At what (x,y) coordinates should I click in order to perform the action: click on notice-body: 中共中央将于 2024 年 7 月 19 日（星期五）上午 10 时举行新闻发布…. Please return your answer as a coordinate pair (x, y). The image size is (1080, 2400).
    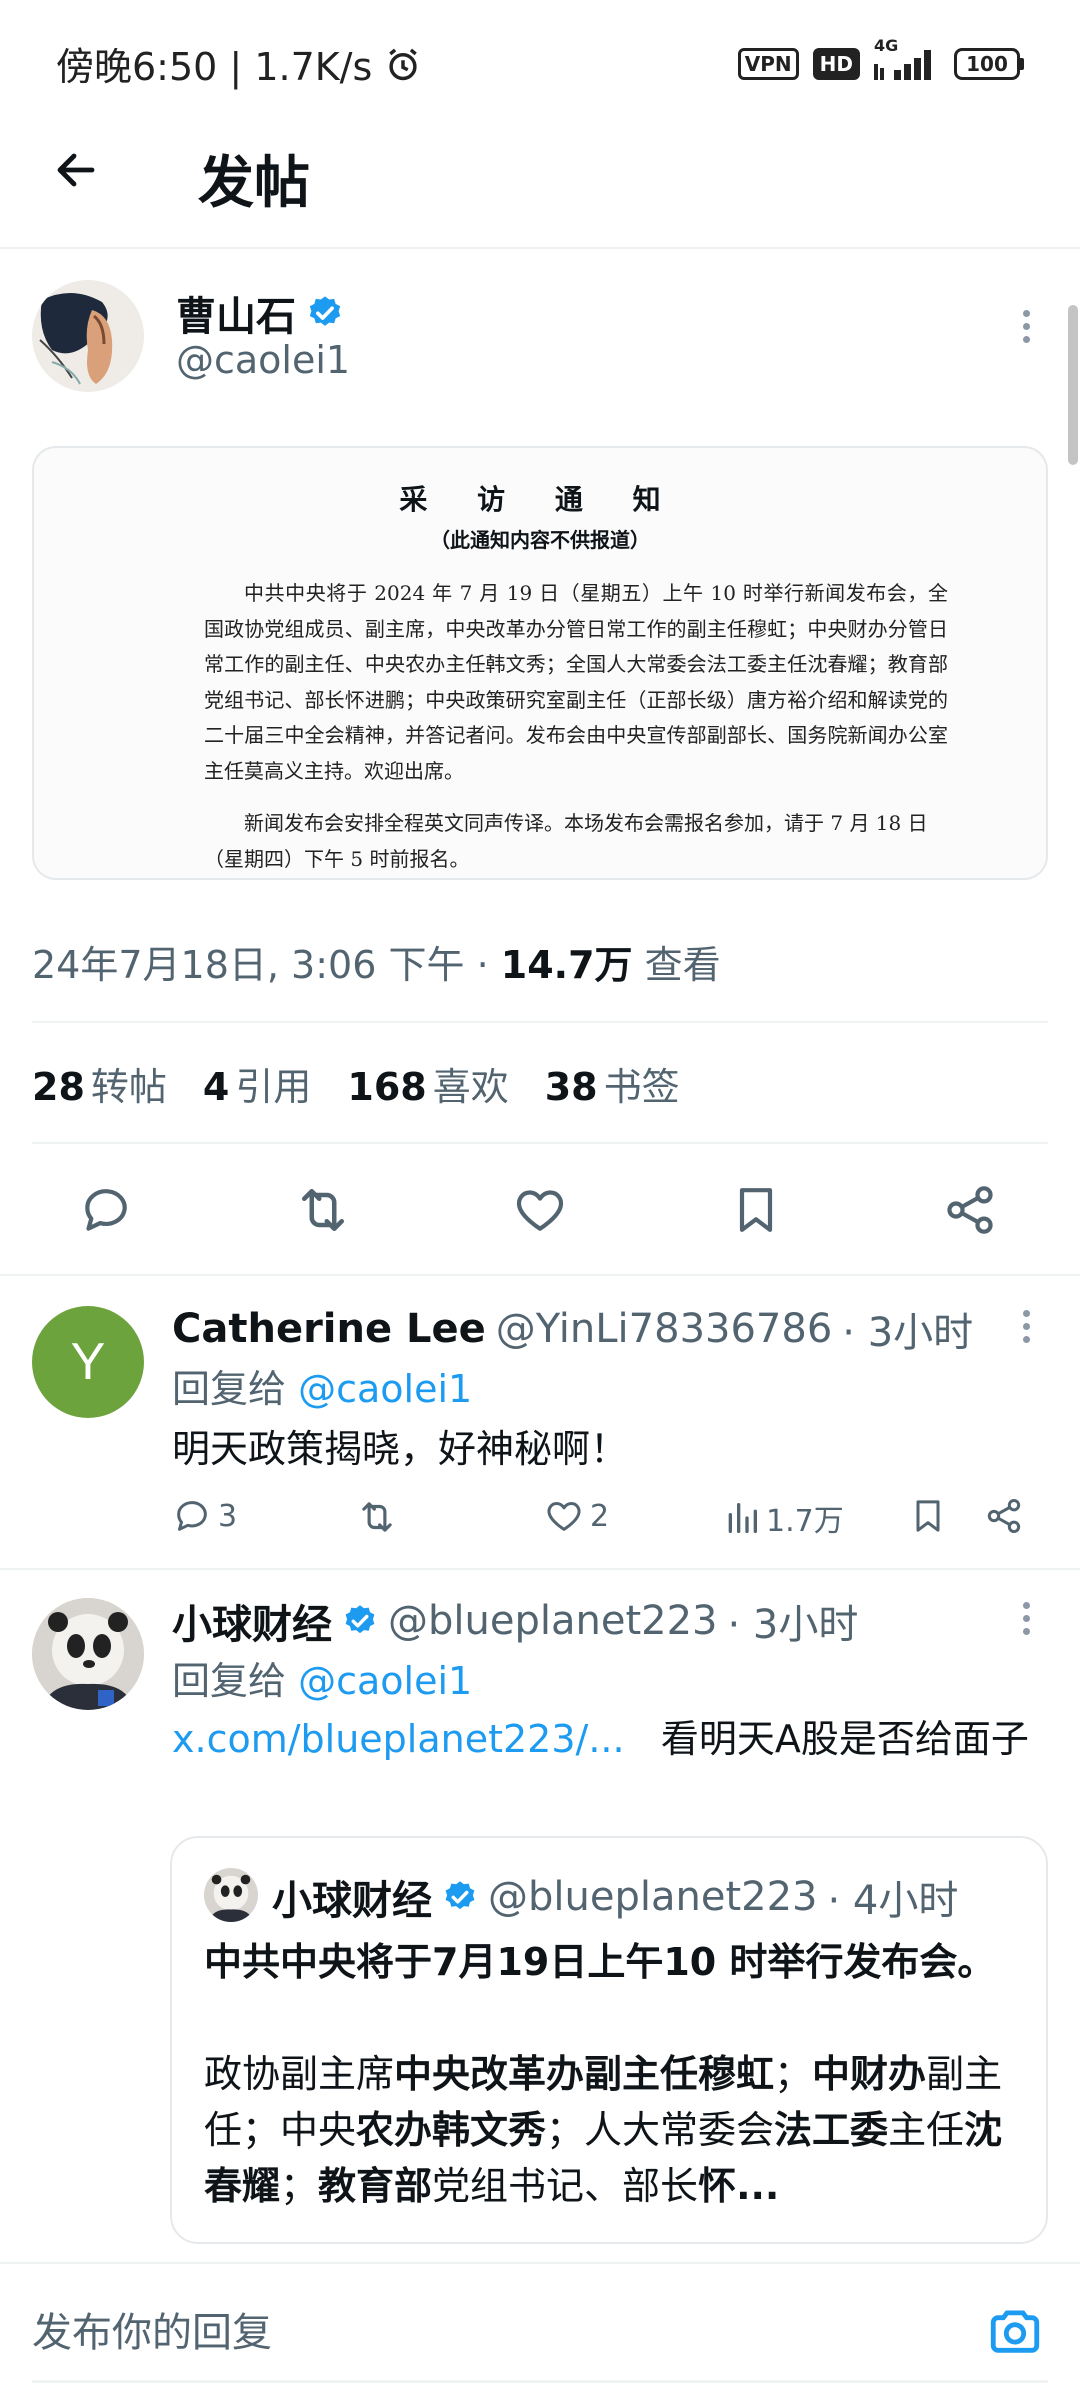
    Looking at the image, I should click on (576, 682).